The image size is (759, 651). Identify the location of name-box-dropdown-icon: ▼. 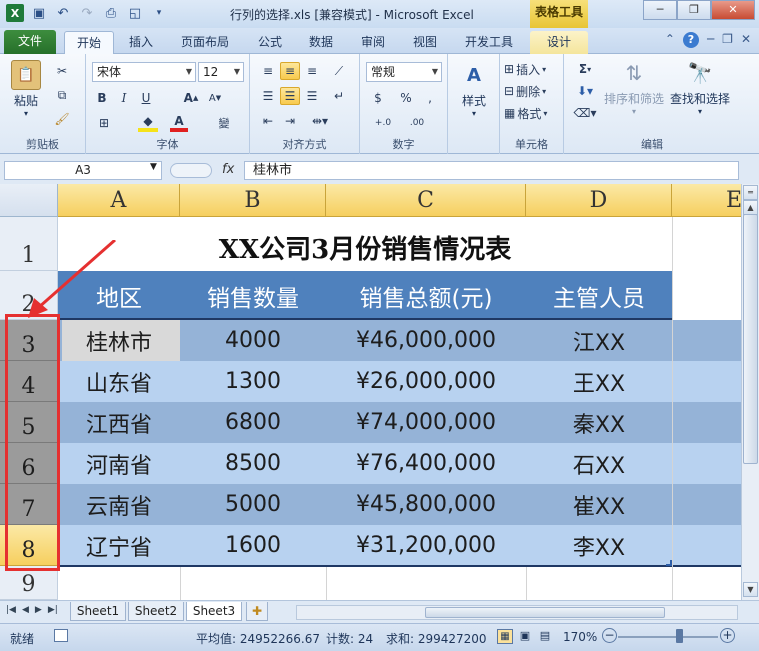
(153, 167).